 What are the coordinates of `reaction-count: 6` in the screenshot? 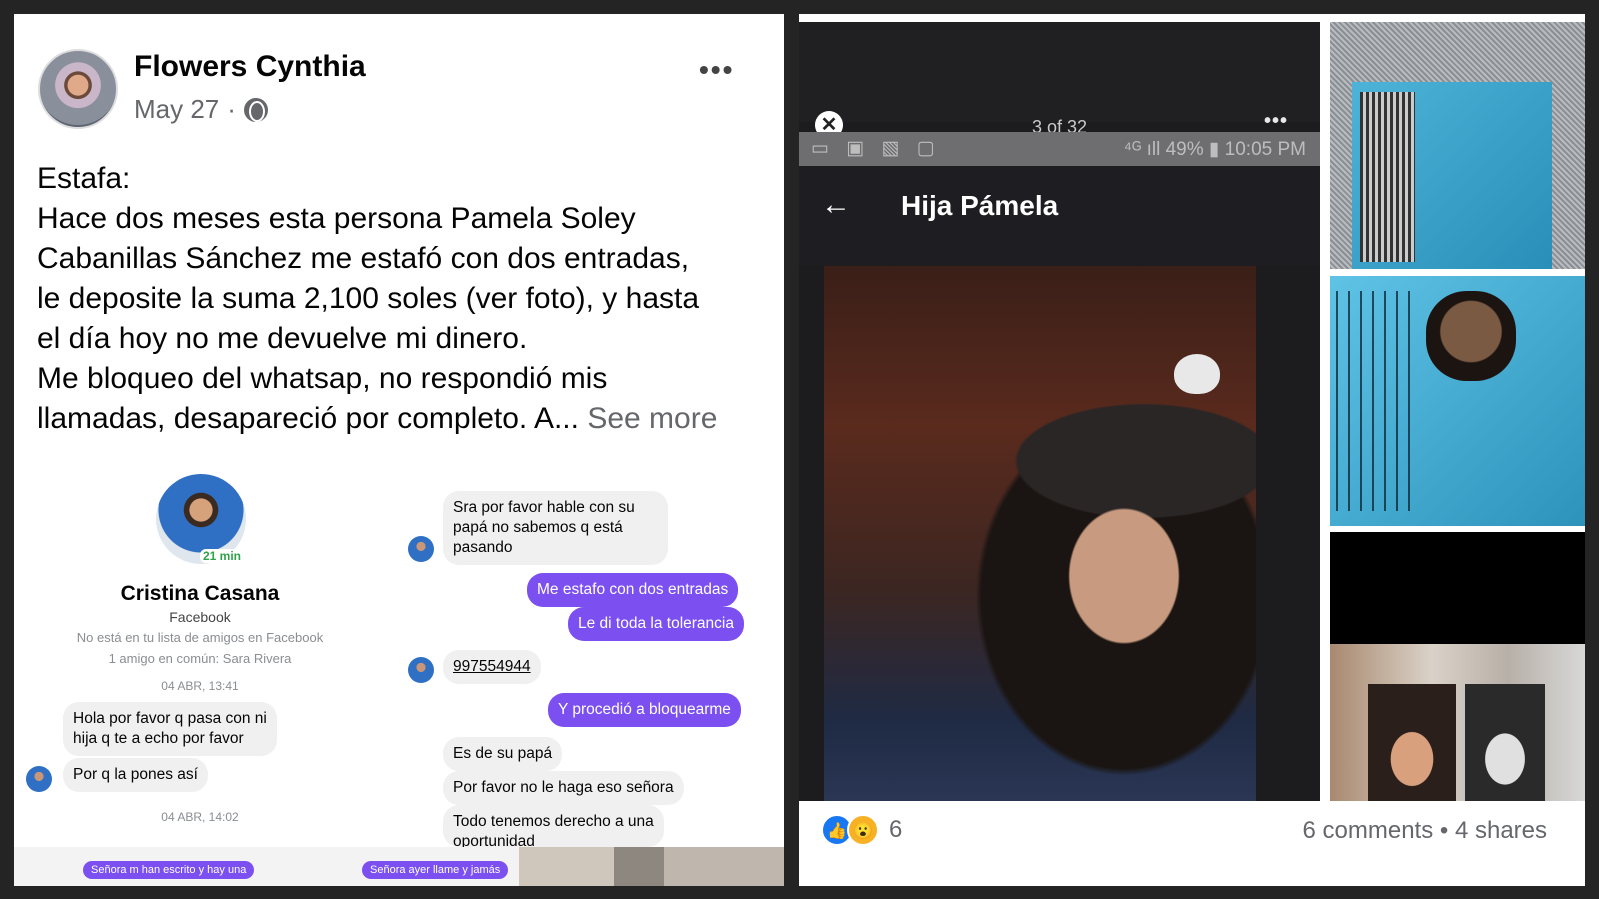 It's located at (896, 829).